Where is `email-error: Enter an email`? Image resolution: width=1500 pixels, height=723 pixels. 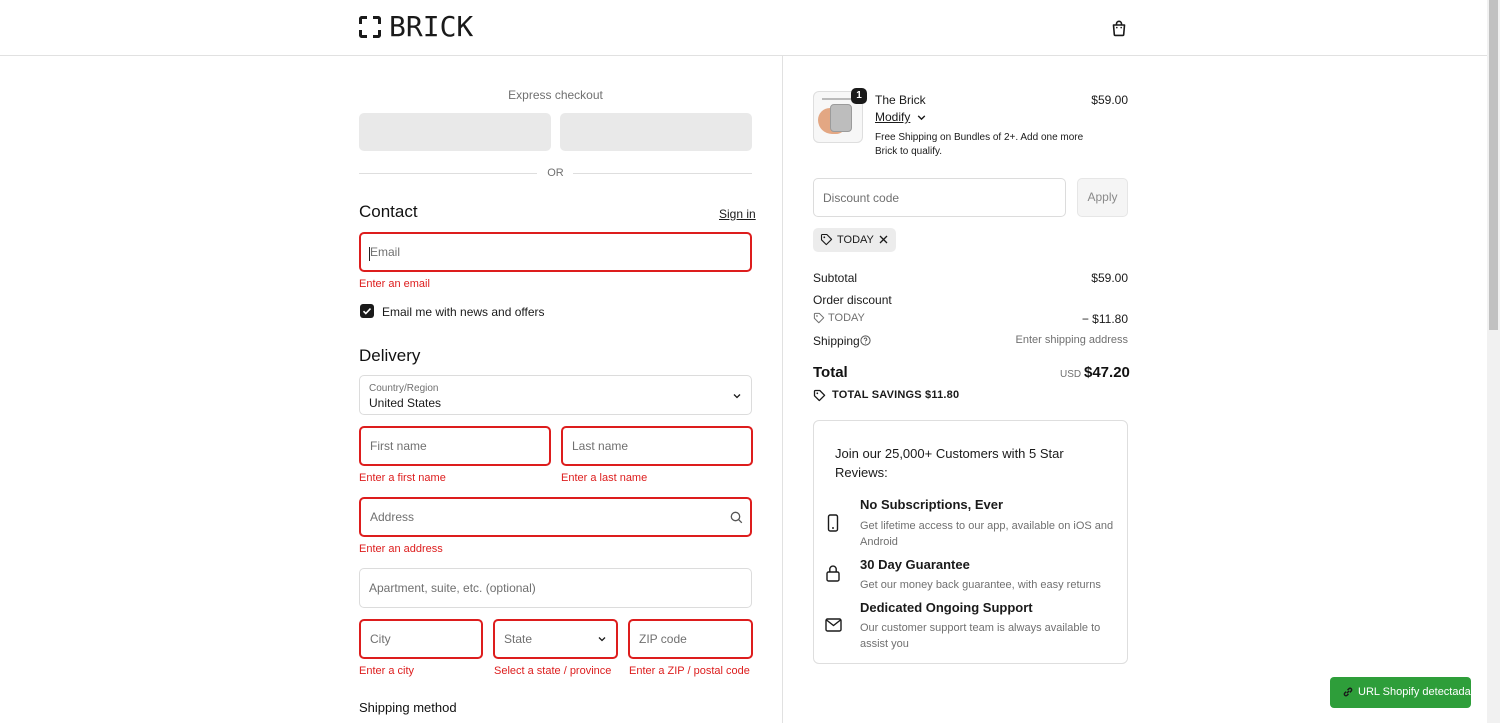
email-error: Enter an email is located at coordinates (394, 284).